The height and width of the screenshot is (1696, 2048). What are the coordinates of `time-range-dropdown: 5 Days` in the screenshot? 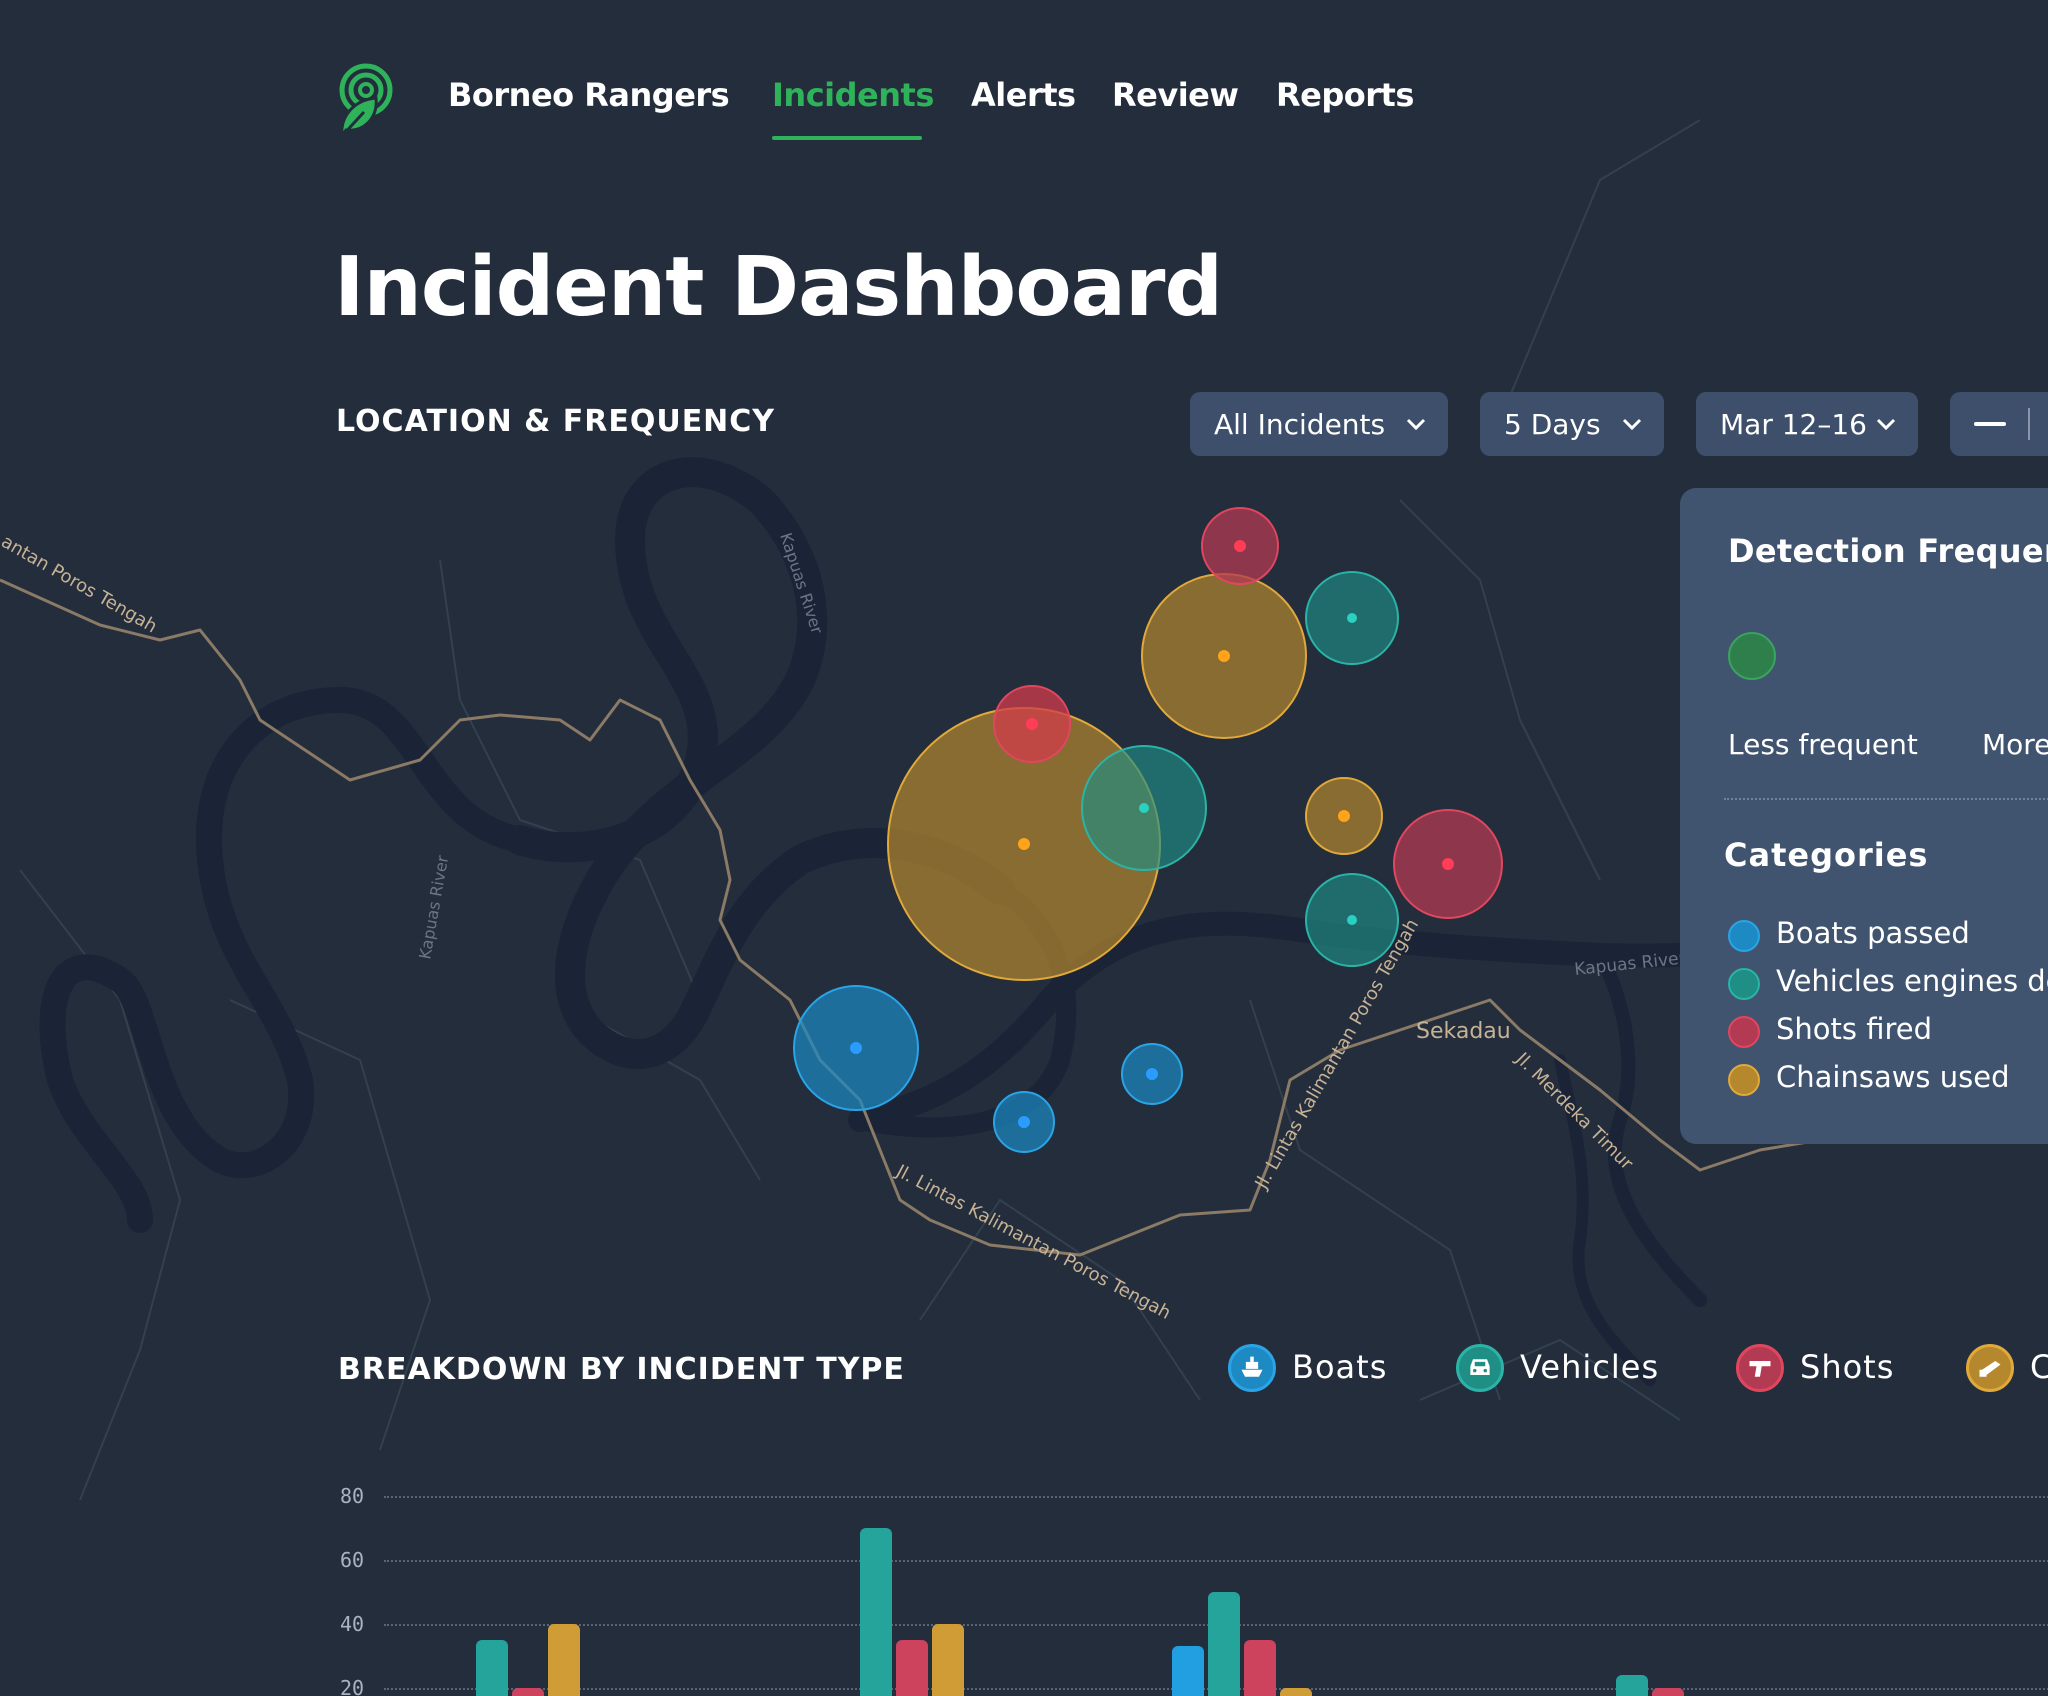 It's located at (1572, 424).